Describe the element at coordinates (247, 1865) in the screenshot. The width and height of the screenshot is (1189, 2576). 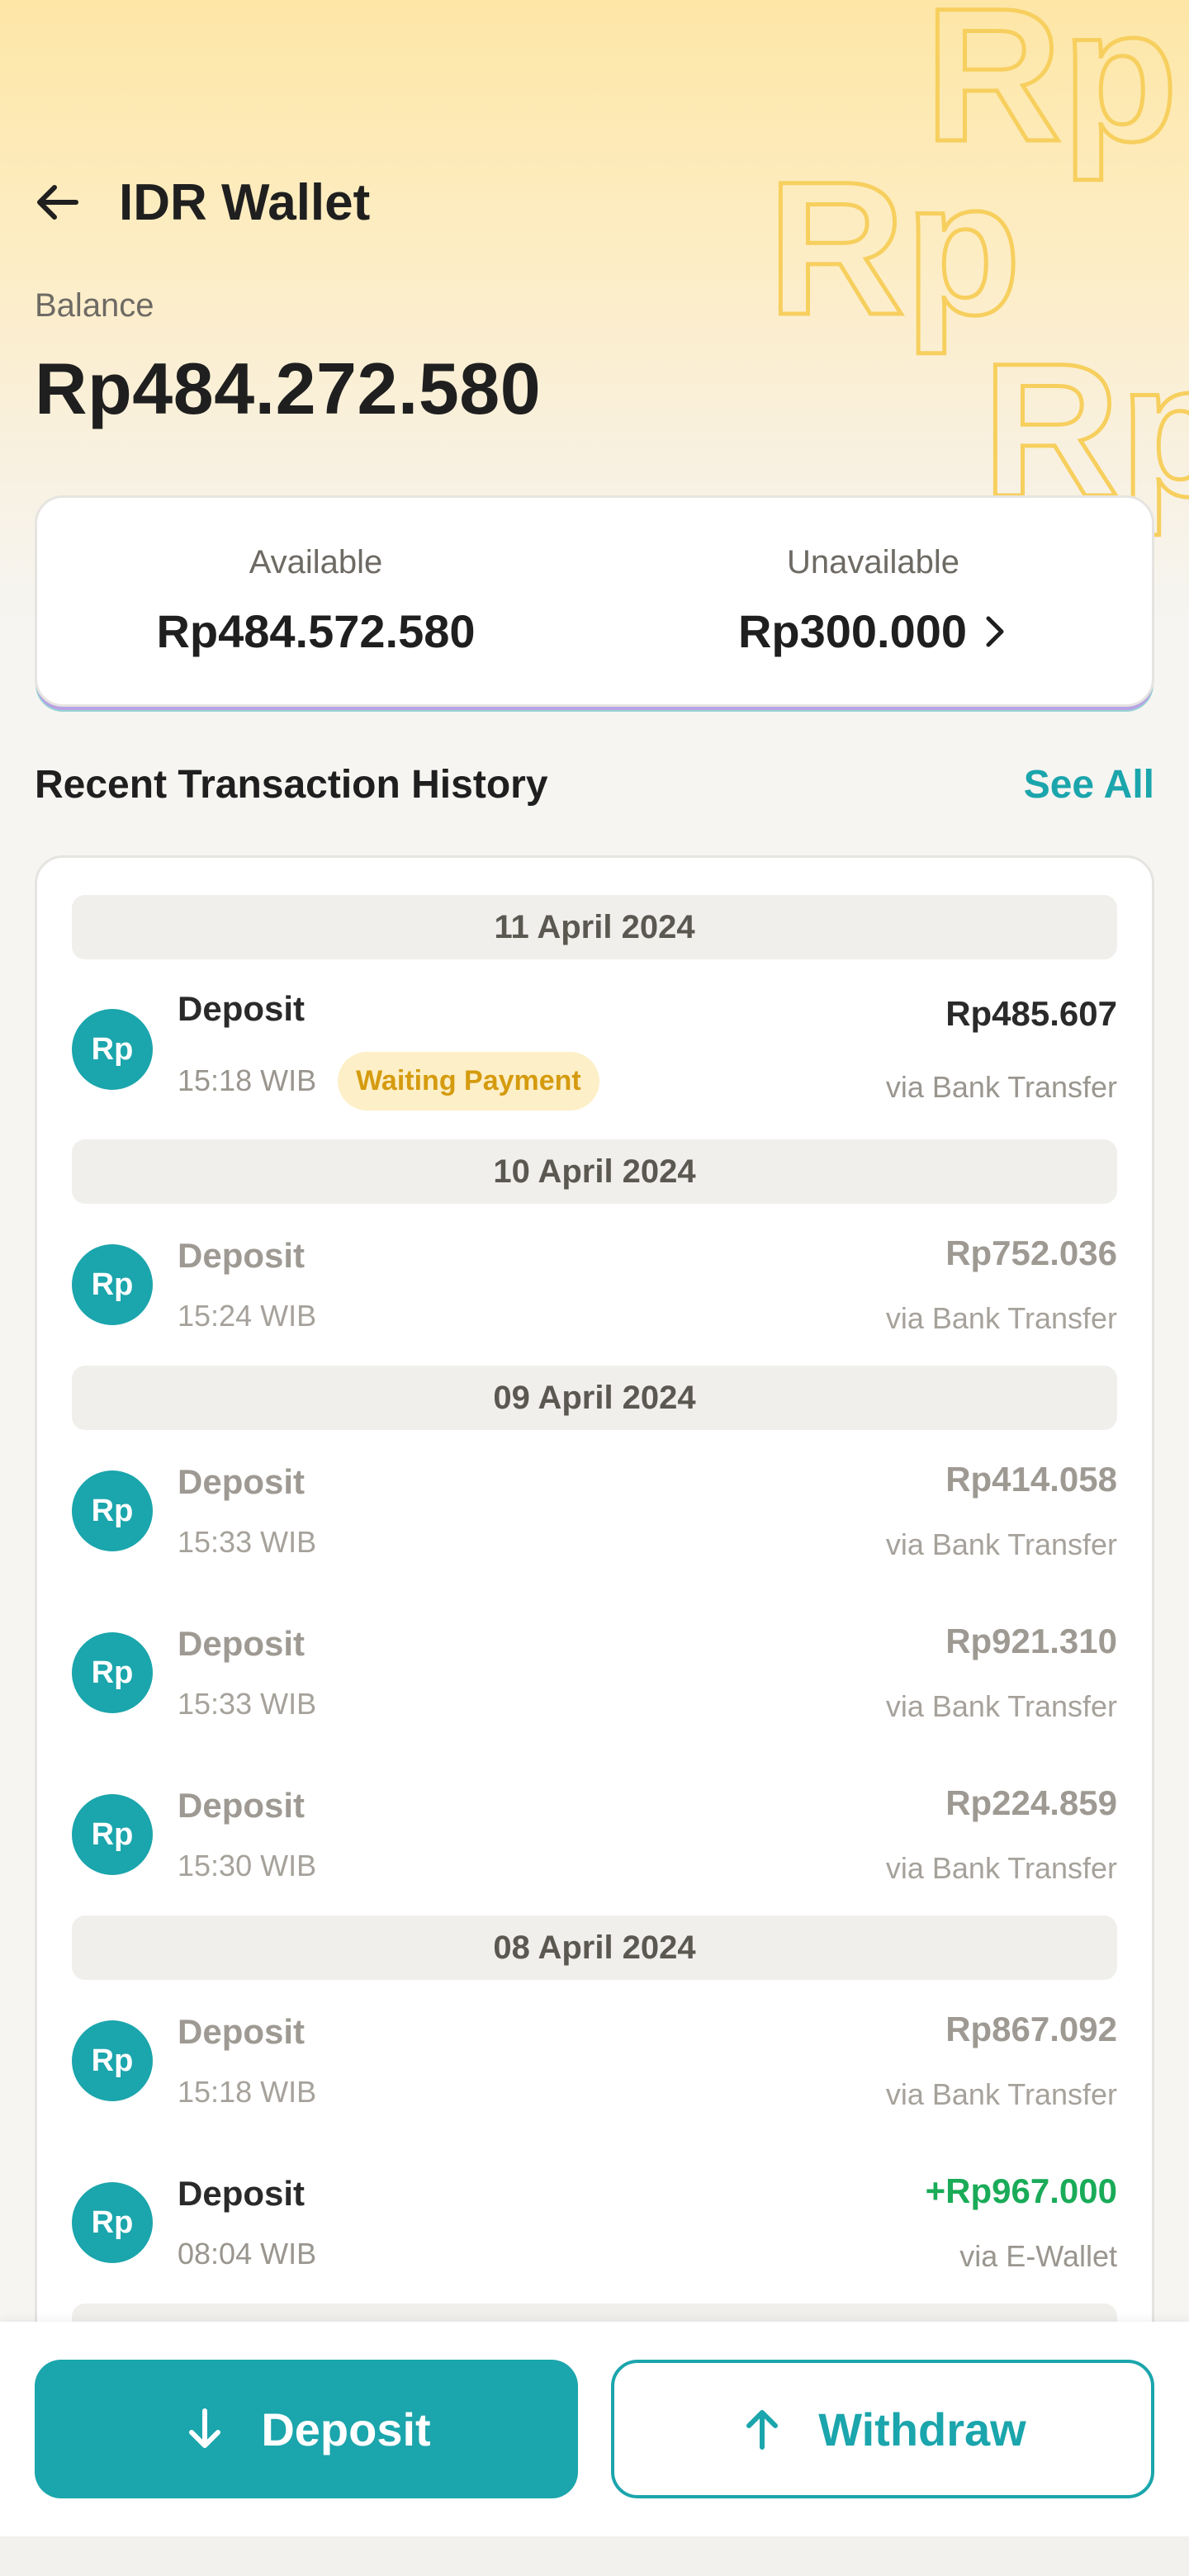
I see `transaction-time: 15:30 WIB` at that location.